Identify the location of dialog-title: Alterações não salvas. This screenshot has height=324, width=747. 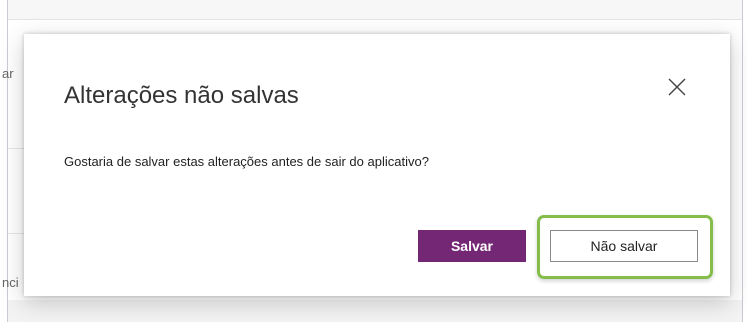
(181, 95).